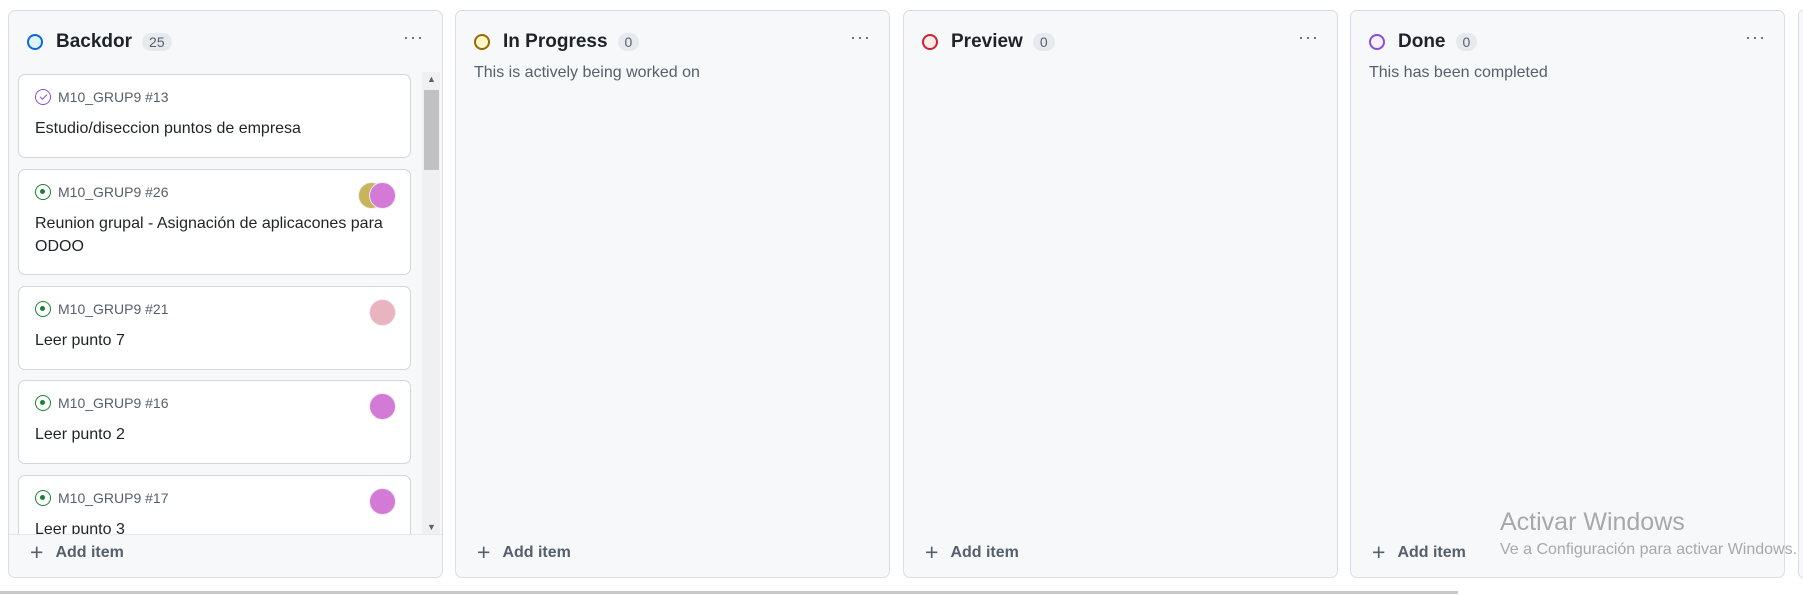 This screenshot has width=1803, height=595. What do you see at coordinates (1567, 41) in the screenshot?
I see `column-header: Done 0` at bounding box center [1567, 41].